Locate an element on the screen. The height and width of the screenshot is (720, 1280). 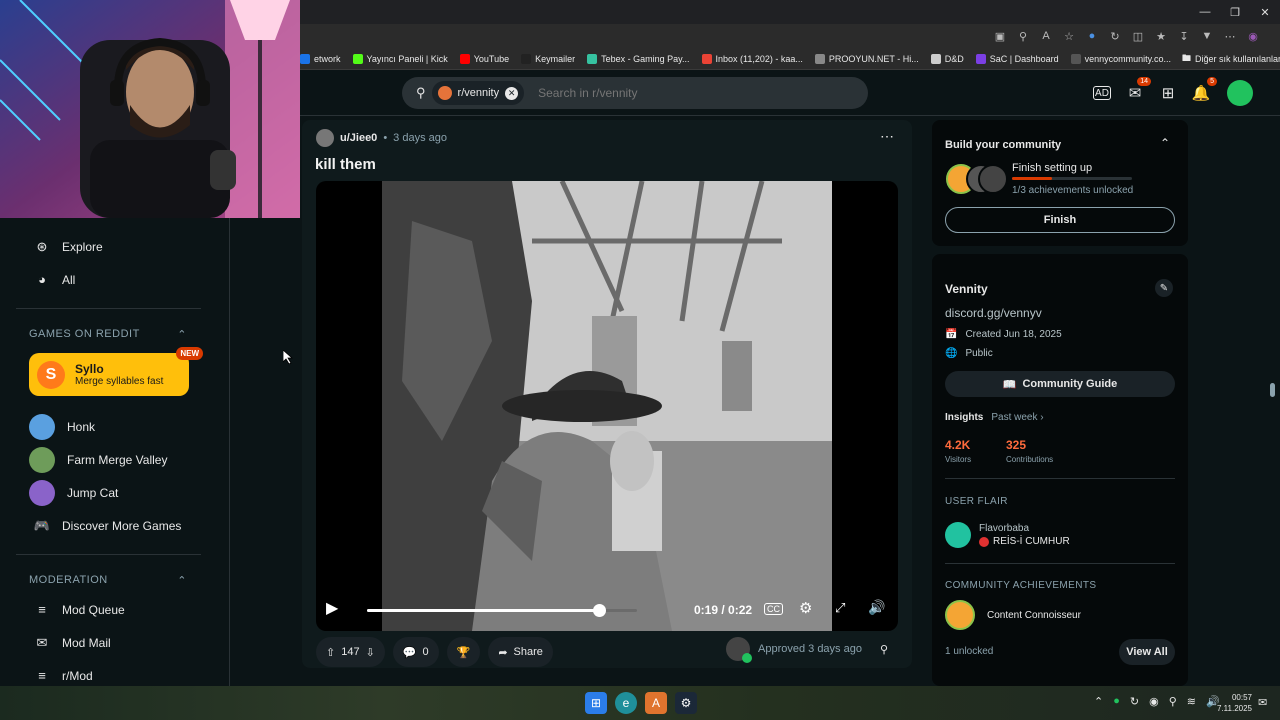
favorites-icon: ★ is located at coordinates (1161, 36).